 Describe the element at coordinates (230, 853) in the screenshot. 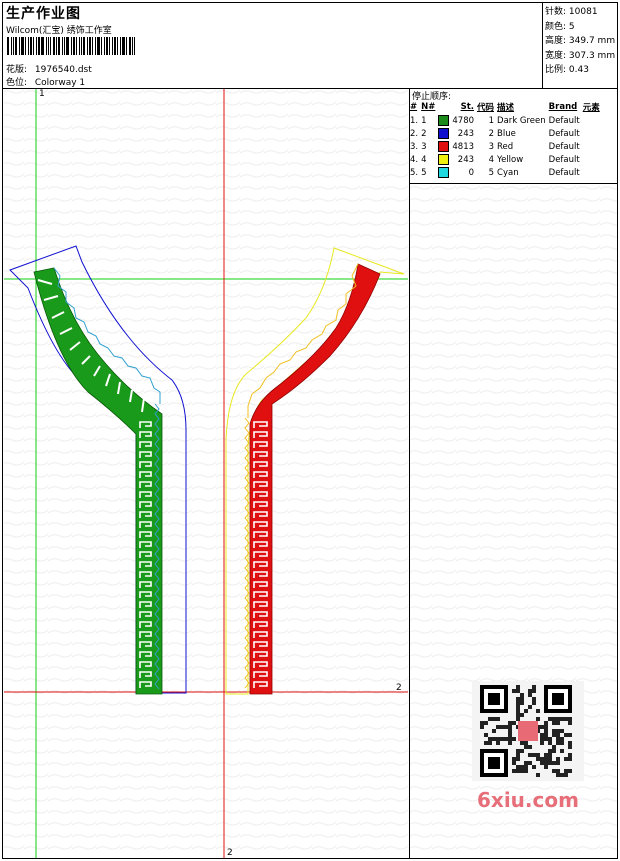

I see `axis-label-bottom: 2` at that location.